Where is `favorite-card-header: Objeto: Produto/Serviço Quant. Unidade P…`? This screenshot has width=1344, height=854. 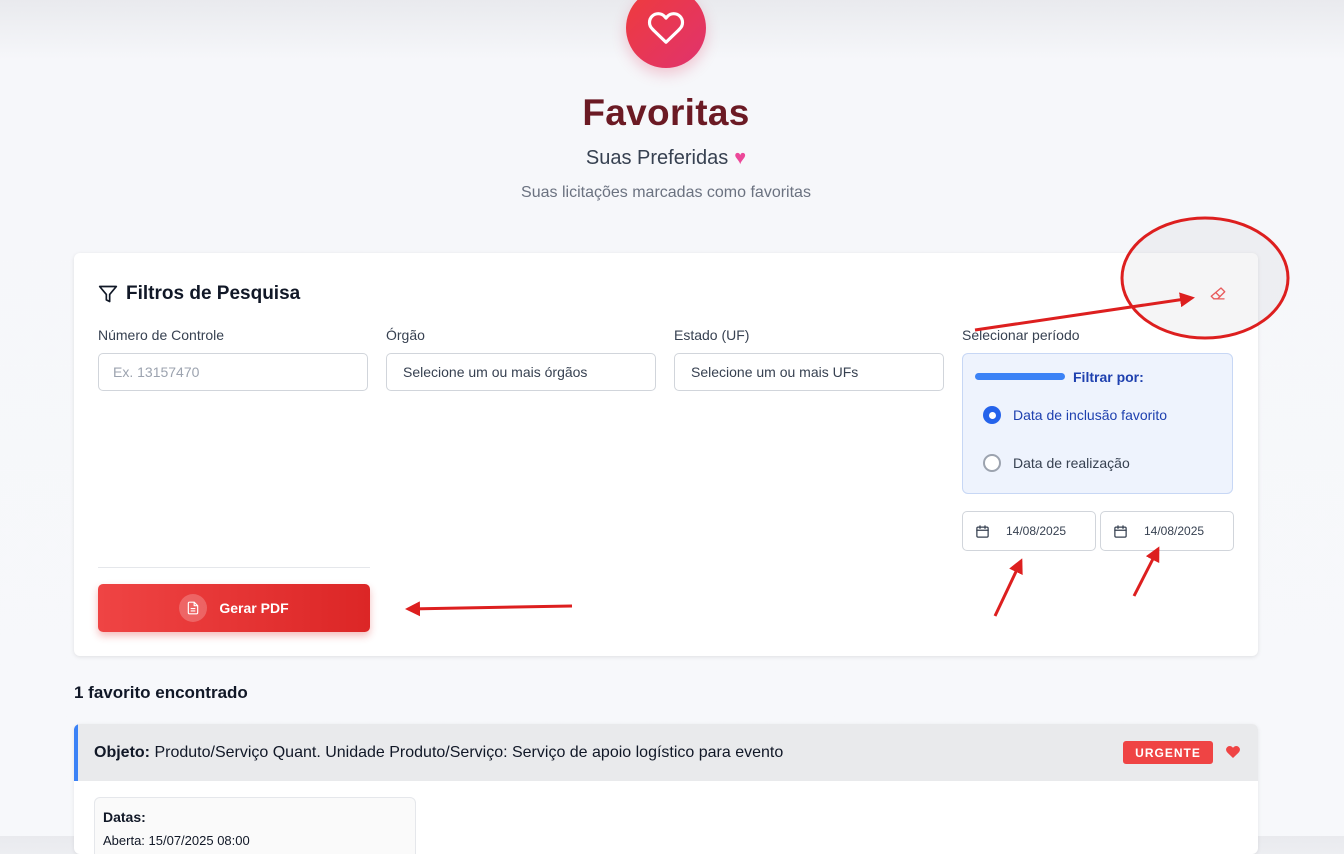
favorite-card-header: Objeto: Produto/Serviço Quant. Unidade P… is located at coordinates (666, 752).